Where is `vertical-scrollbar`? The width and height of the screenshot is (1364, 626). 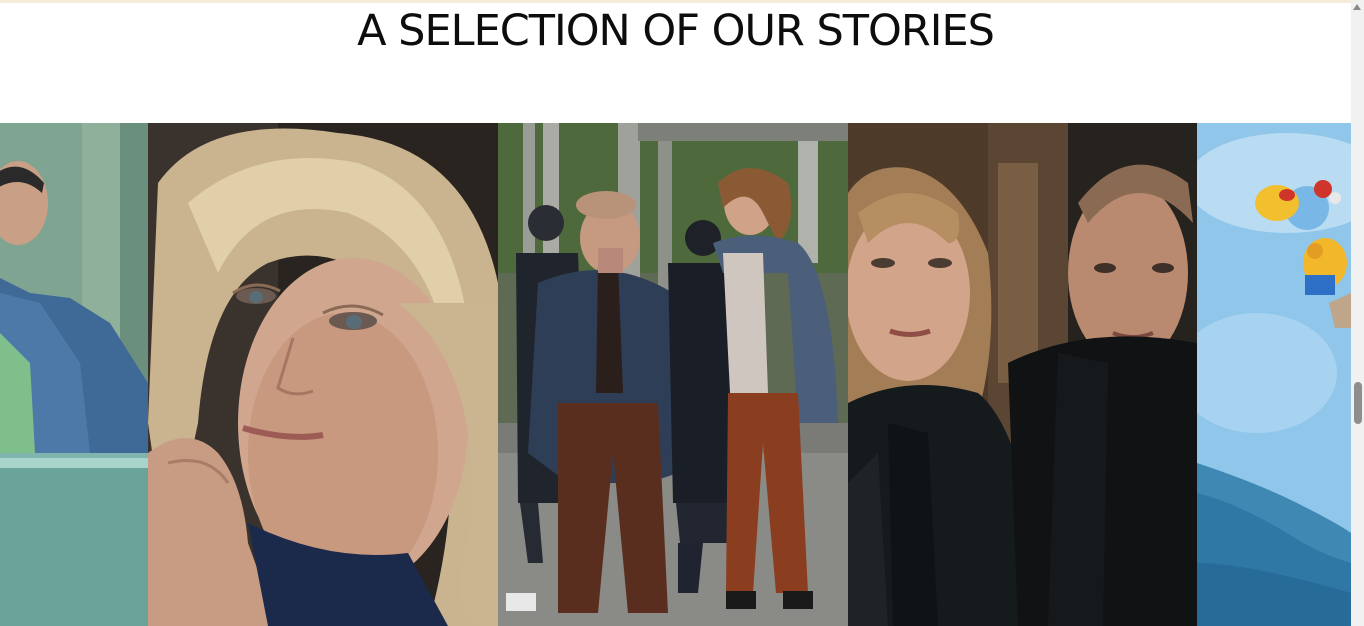 vertical-scrollbar is located at coordinates (1357, 313).